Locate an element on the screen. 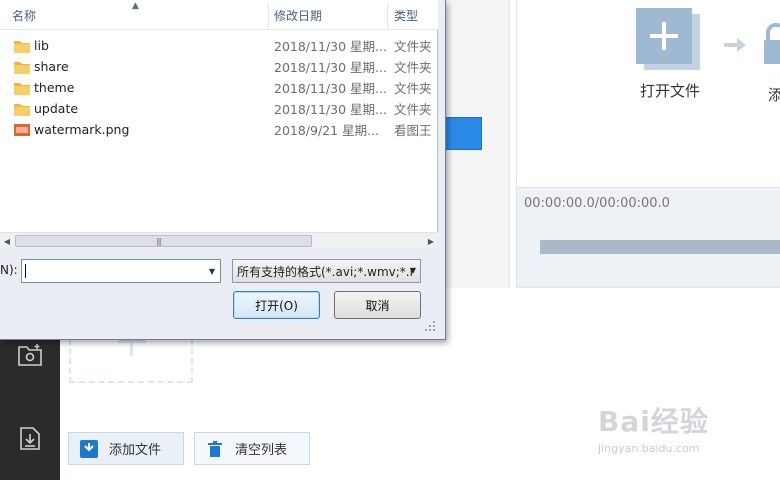  column-modified-label: 修改日期 is located at coordinates (298, 15).